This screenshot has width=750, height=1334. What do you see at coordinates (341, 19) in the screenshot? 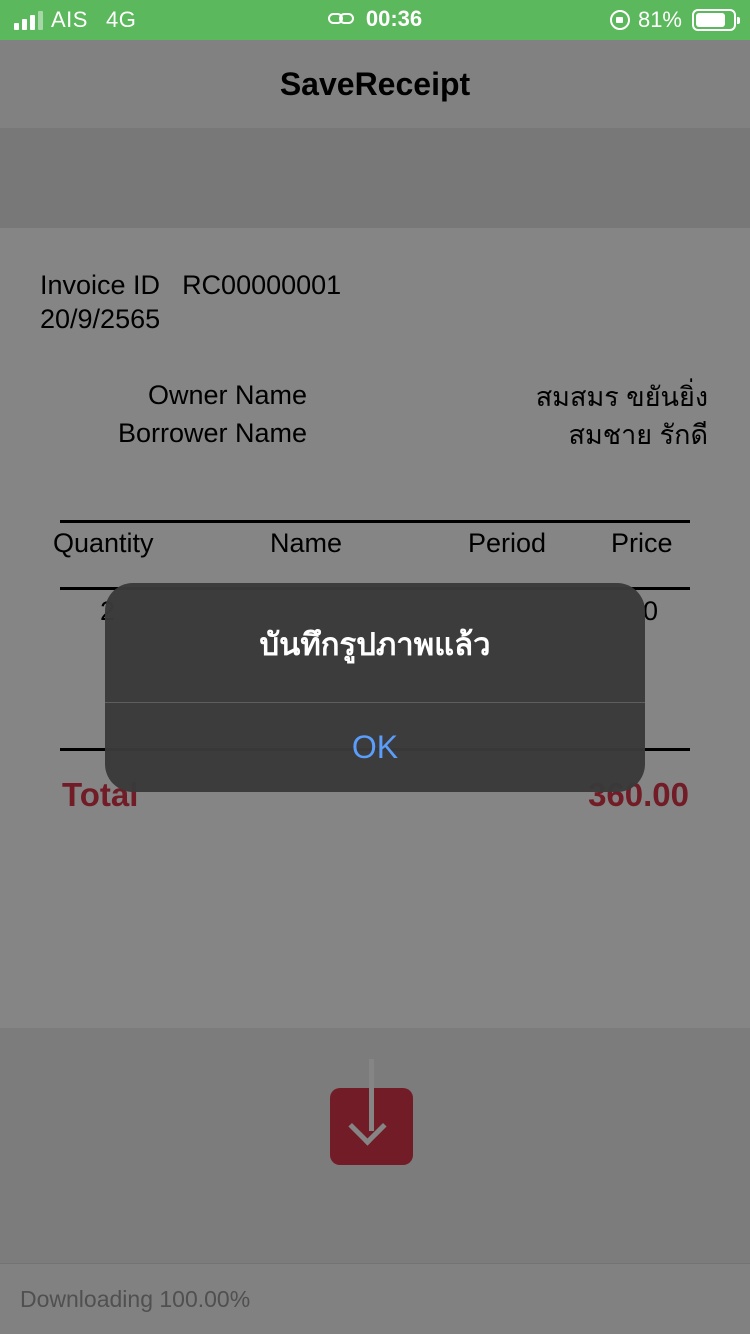
I see `link-icon` at bounding box center [341, 19].